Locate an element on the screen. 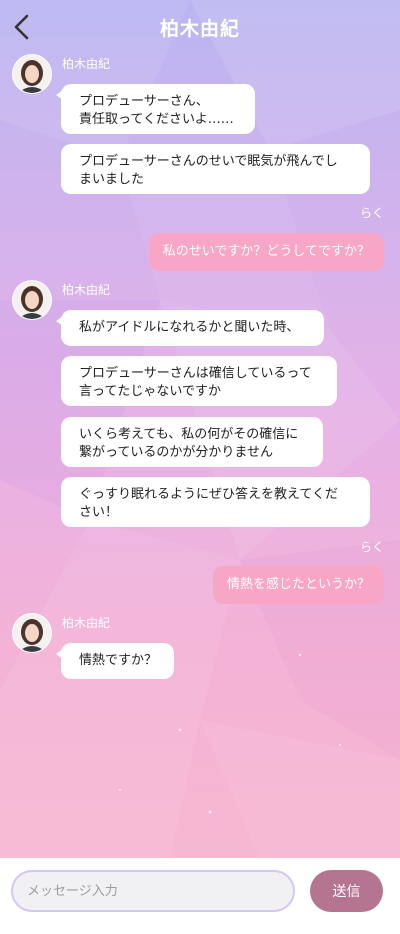 This screenshot has width=400, height=934. chat-header: 柏木由紀 is located at coordinates (200, 27).